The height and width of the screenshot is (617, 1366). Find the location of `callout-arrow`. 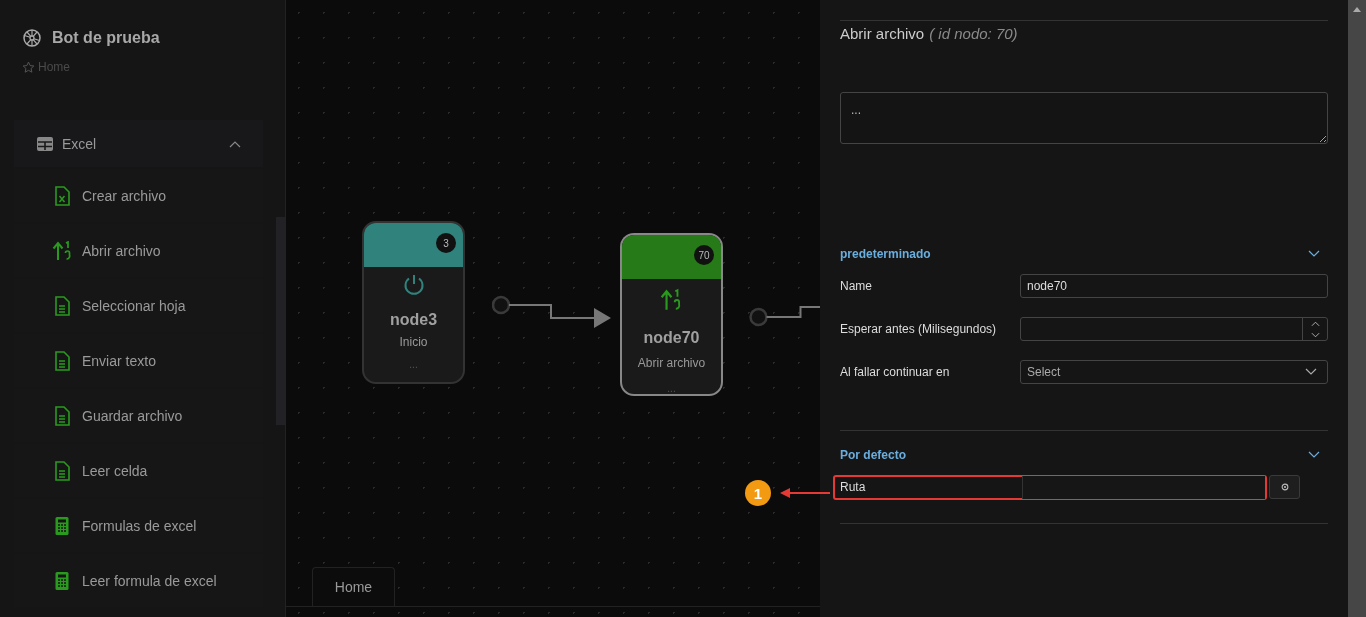

callout-arrow is located at coordinates (805, 493).